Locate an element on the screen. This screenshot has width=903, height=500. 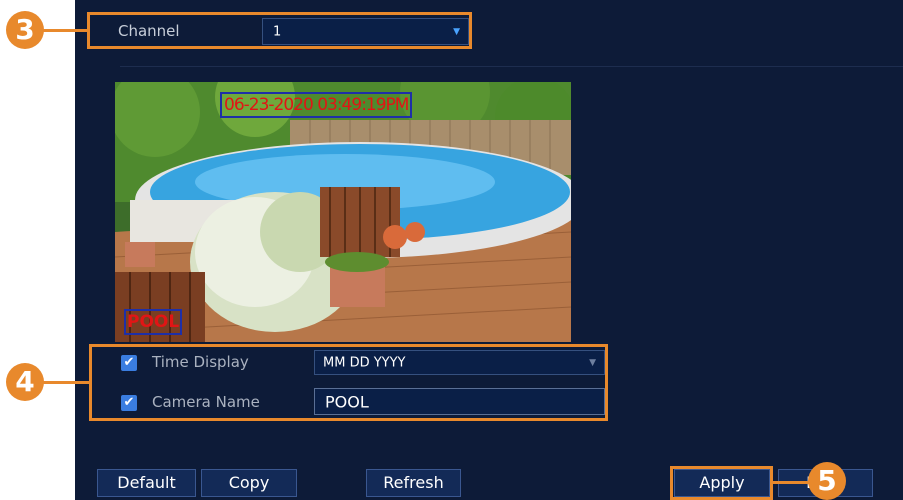
callout-number-4: 4 is located at coordinates (25, 382).